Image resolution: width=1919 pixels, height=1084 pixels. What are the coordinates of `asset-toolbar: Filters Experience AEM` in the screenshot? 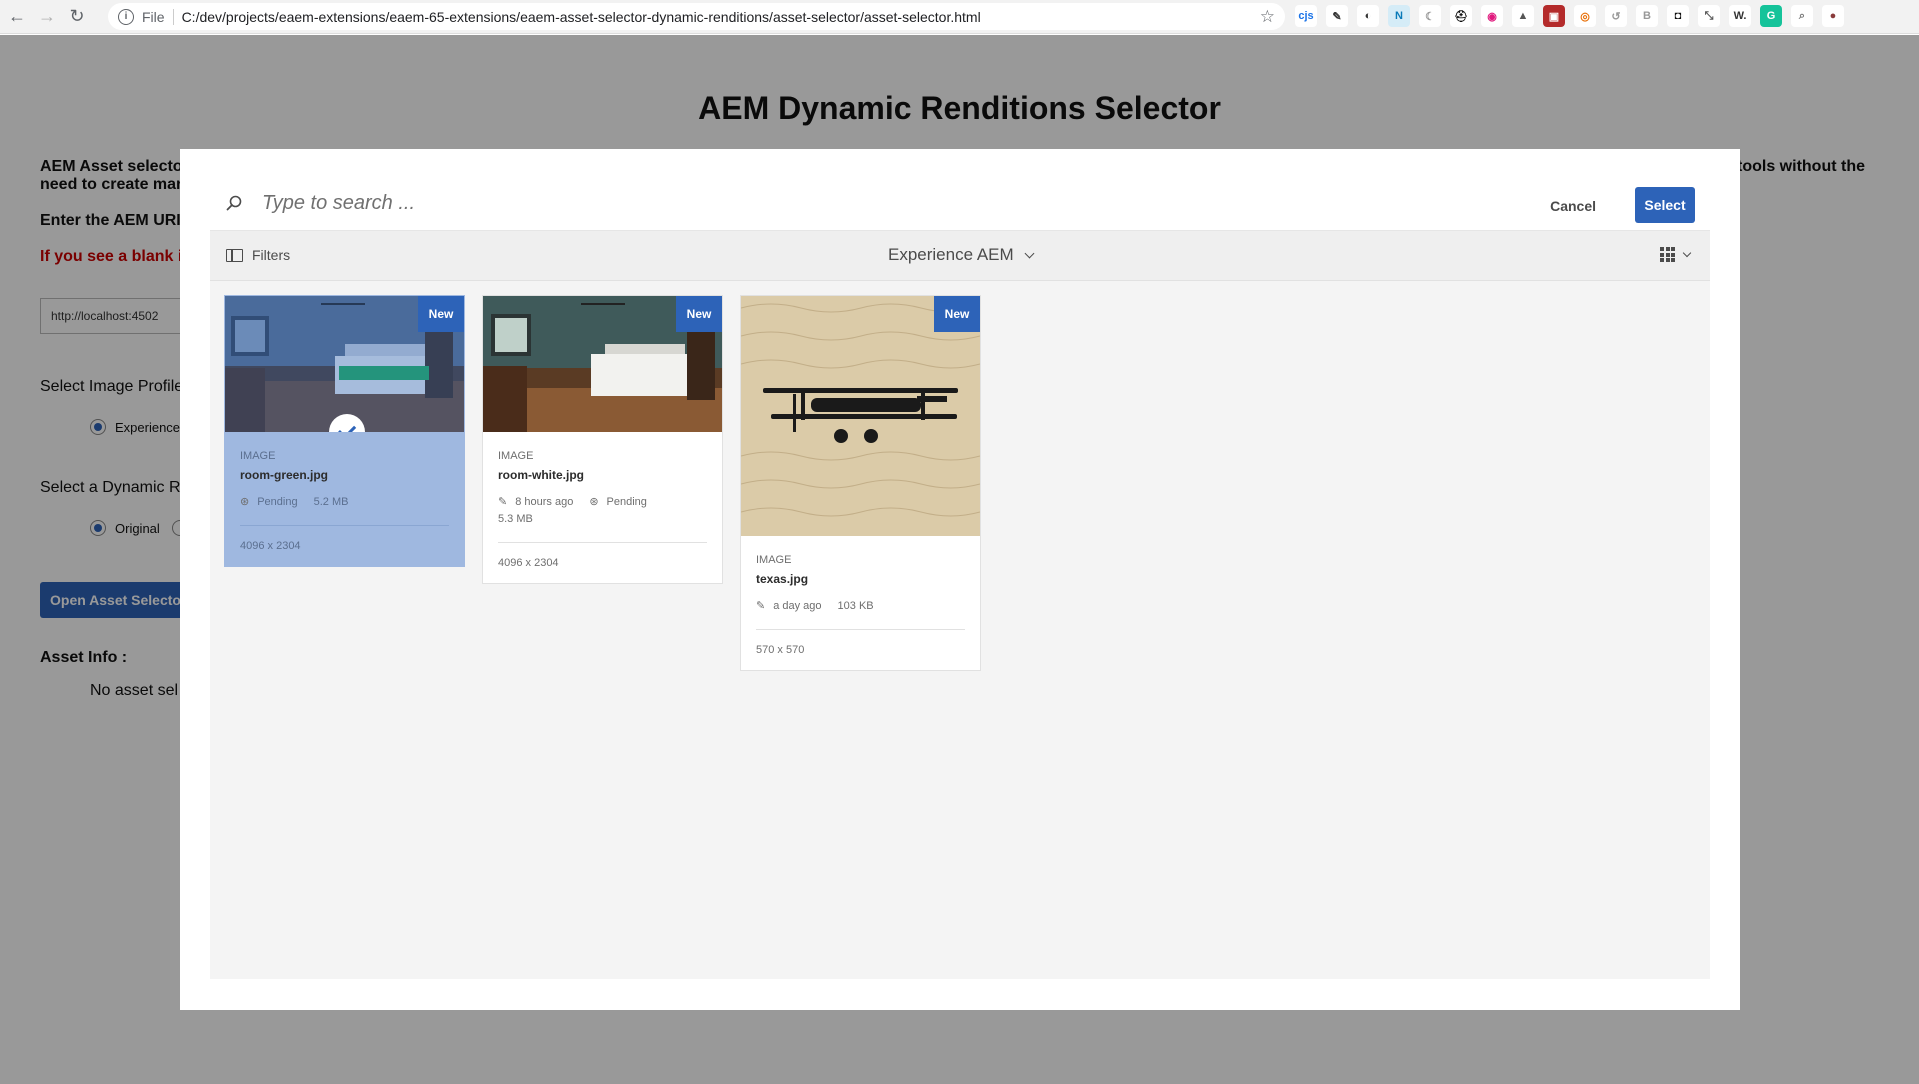 It's located at (960, 256).